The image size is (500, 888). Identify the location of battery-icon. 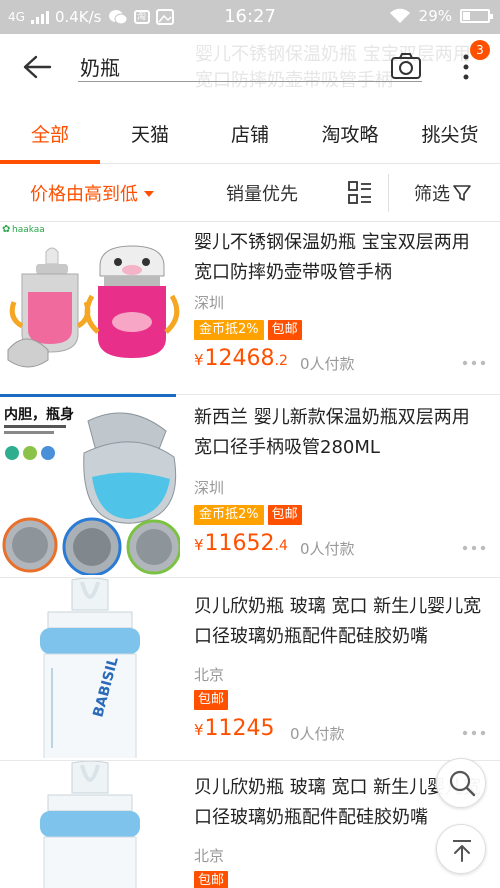
(476, 16).